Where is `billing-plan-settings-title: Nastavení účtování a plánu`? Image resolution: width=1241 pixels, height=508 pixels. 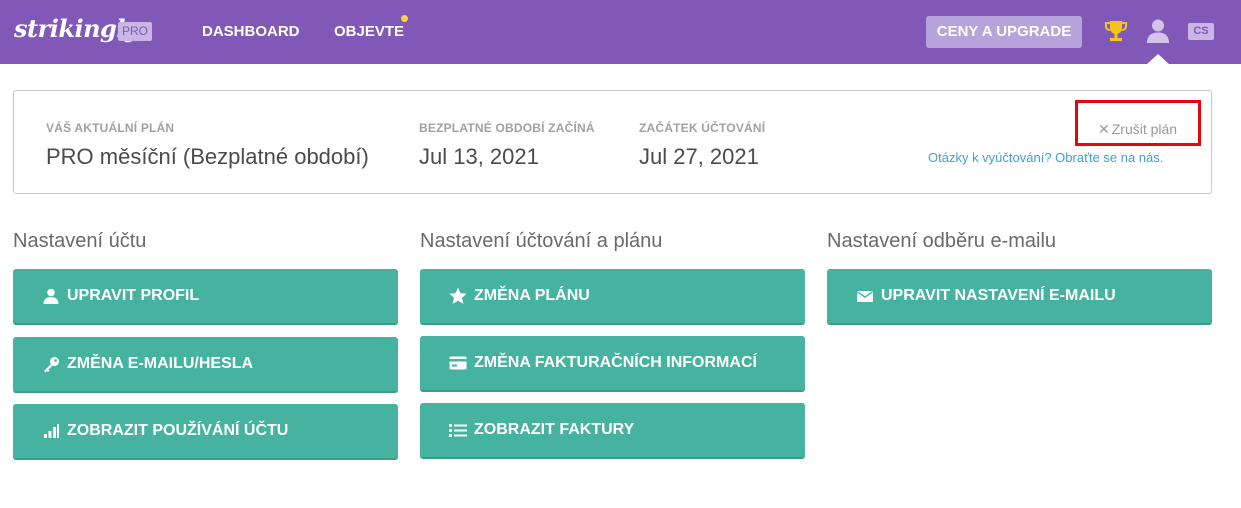 billing-plan-settings-title: Nastavení účtování a plánu is located at coordinates (541, 241).